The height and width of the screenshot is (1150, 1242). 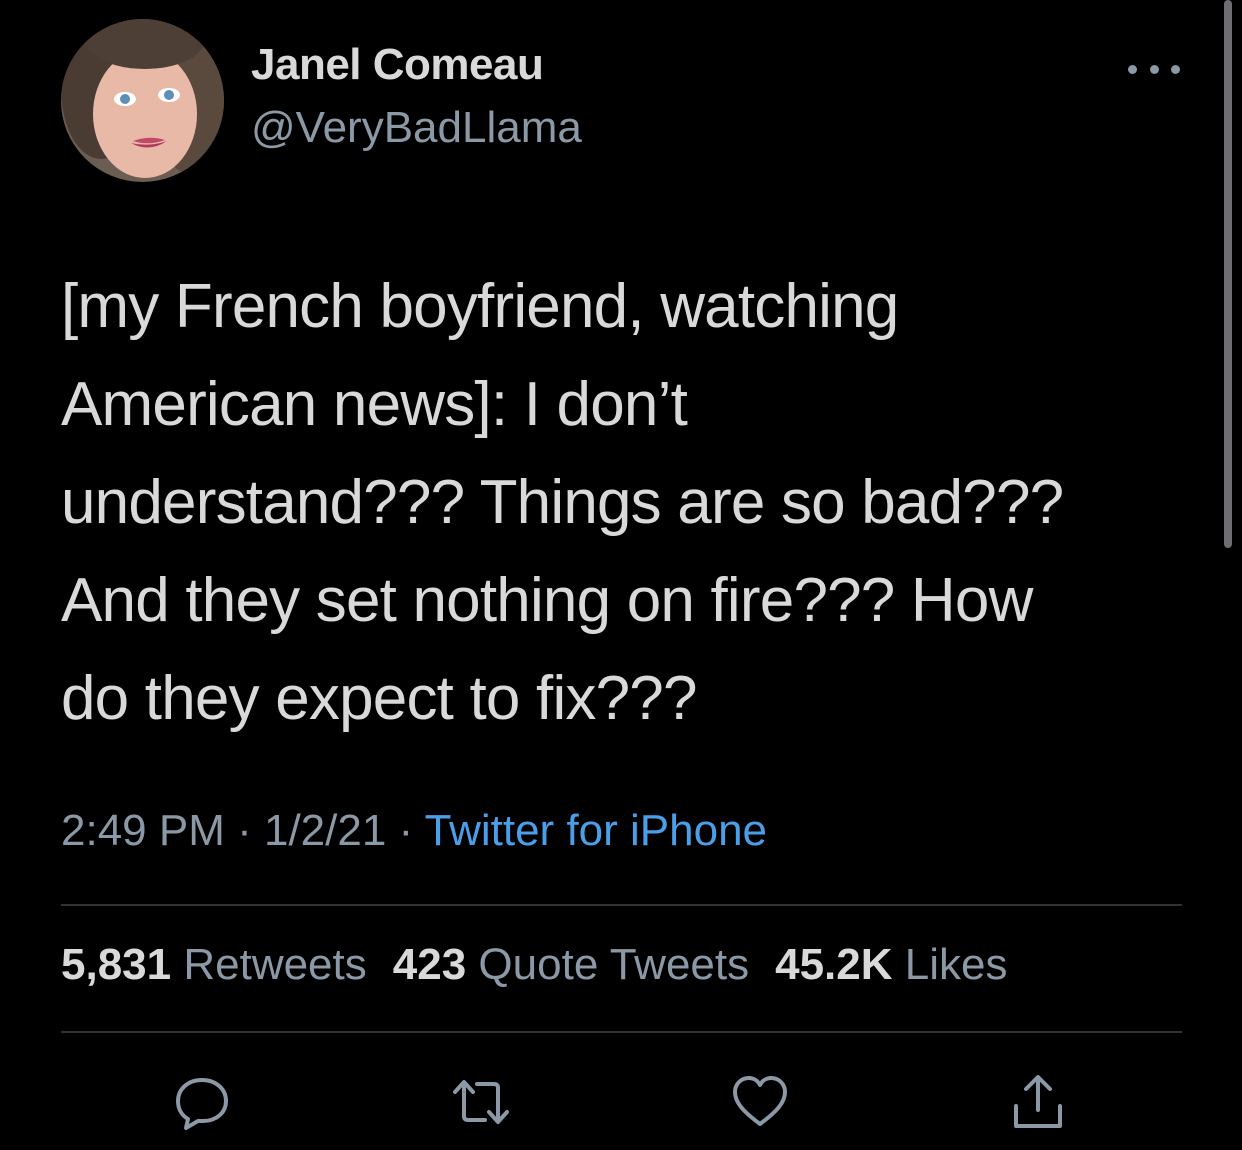 I want to click on retweet-button, so click(x=481, y=1102).